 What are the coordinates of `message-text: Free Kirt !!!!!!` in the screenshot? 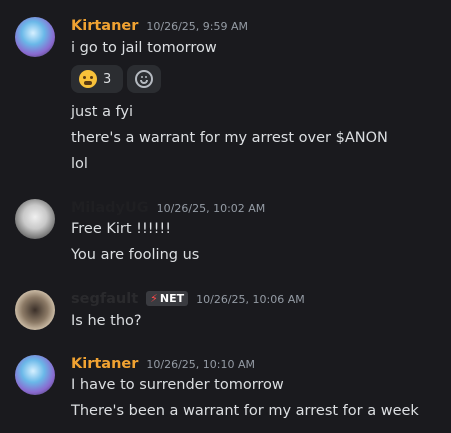 It's located at (121, 229).